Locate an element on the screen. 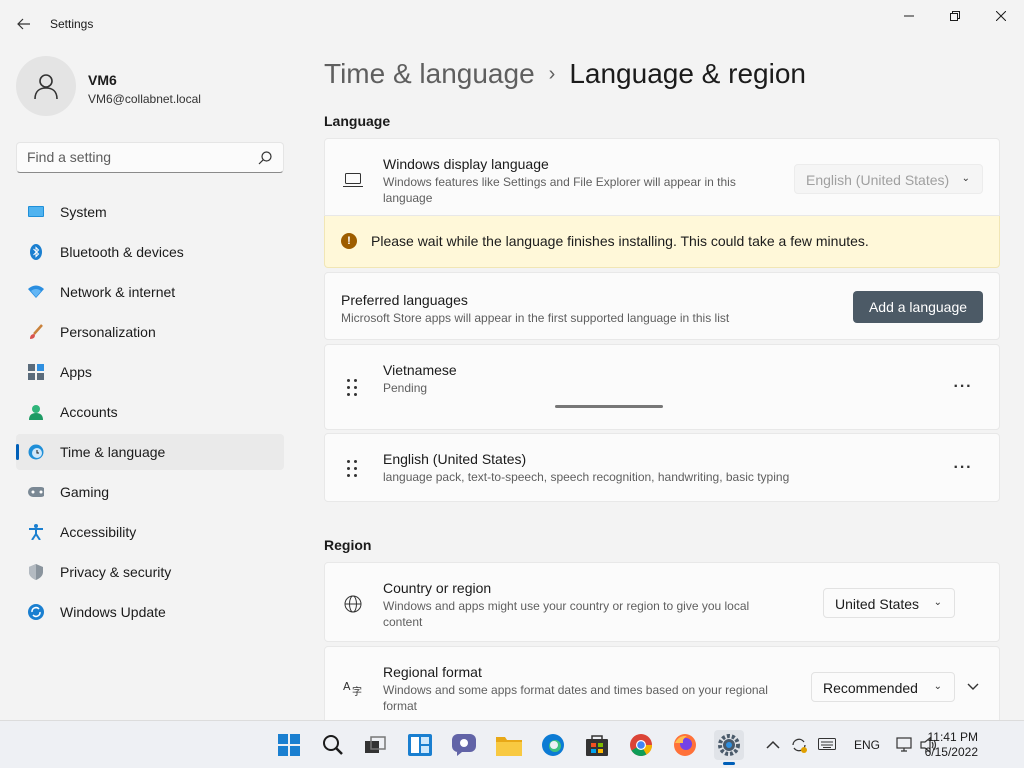 The width and height of the screenshot is (1024, 768). sidebar-item-label: Accessibility is located at coordinates (98, 532).